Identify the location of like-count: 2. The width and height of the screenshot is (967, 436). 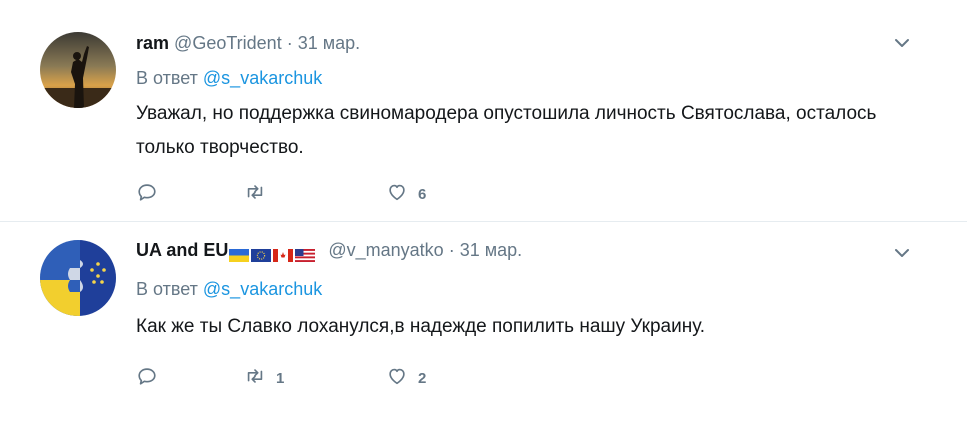
(422, 378).